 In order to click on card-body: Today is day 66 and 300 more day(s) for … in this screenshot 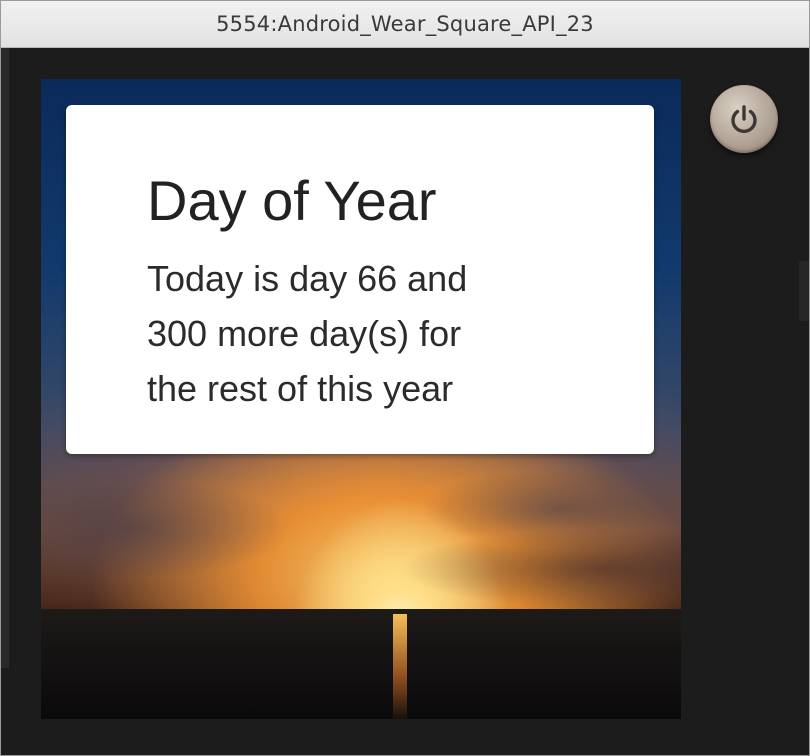, I will do `click(377, 333)`.